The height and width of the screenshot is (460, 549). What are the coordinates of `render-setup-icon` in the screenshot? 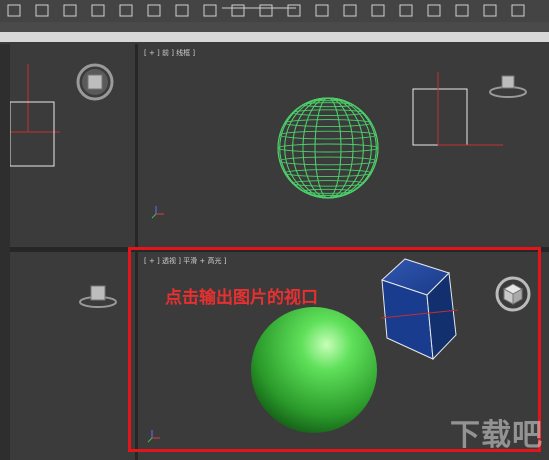 It's located at (462, 10).